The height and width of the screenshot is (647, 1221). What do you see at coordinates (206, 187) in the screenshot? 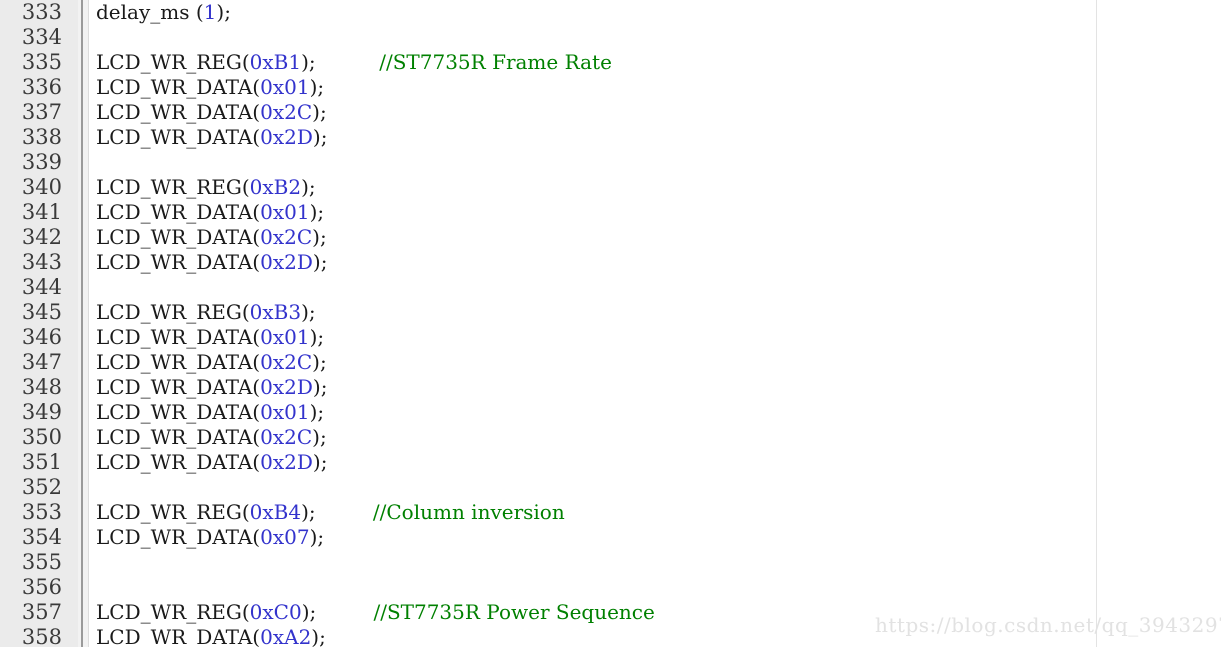
I see `code-text: LCD_WR_REG(0xB2);` at bounding box center [206, 187].